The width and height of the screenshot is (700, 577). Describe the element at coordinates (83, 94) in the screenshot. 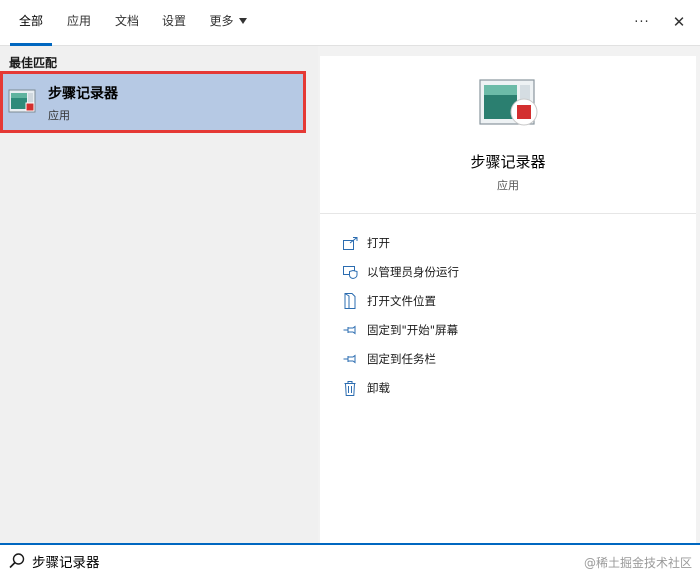

I see `best-match-name: 步骤记录器` at that location.